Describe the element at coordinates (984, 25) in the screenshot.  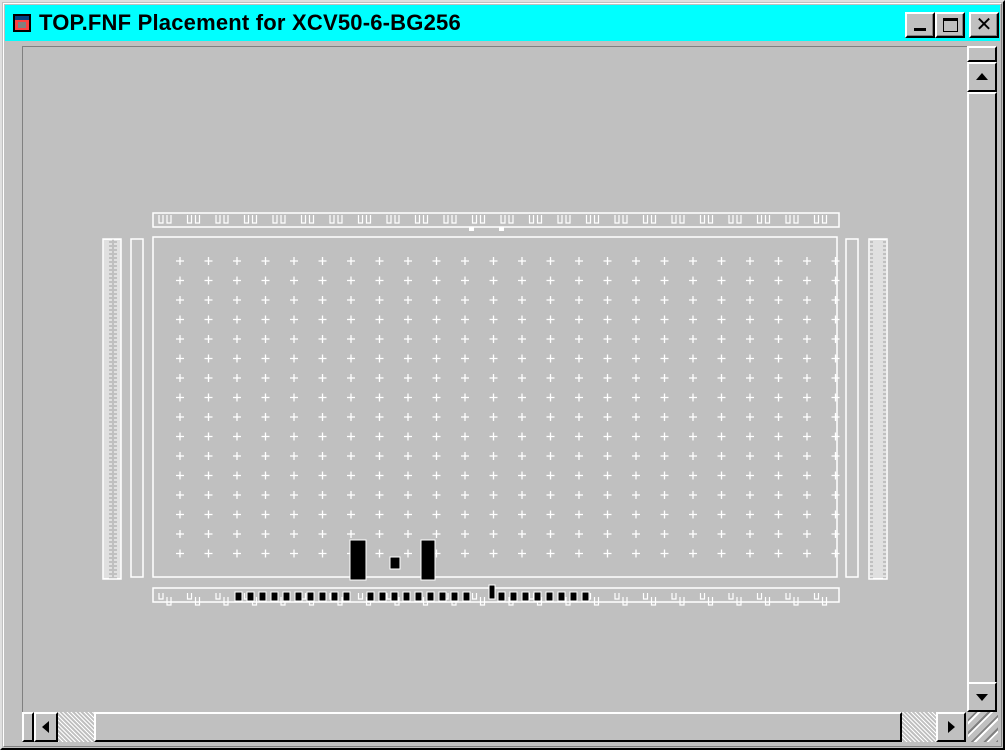
I see `close-button: ✕` at that location.